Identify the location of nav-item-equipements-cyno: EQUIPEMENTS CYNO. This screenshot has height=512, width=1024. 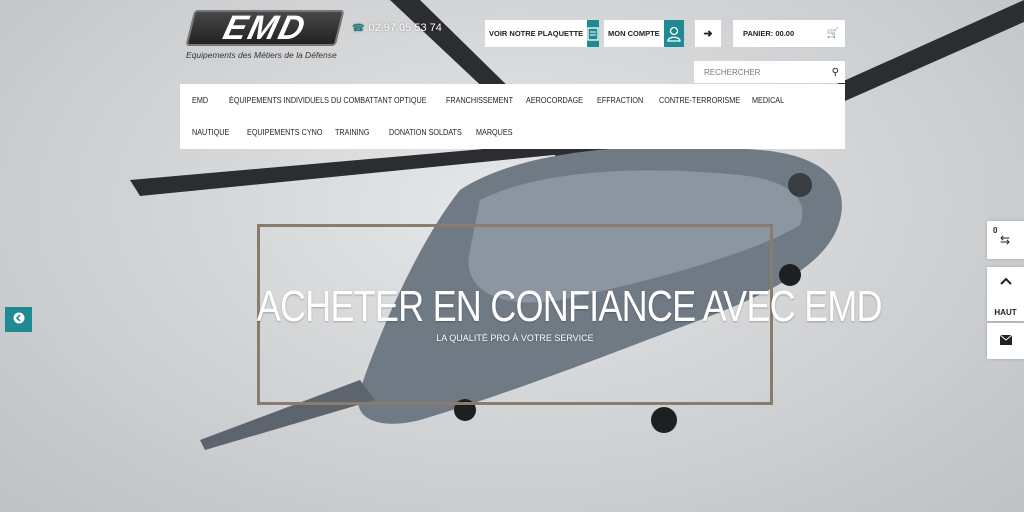
(284, 132).